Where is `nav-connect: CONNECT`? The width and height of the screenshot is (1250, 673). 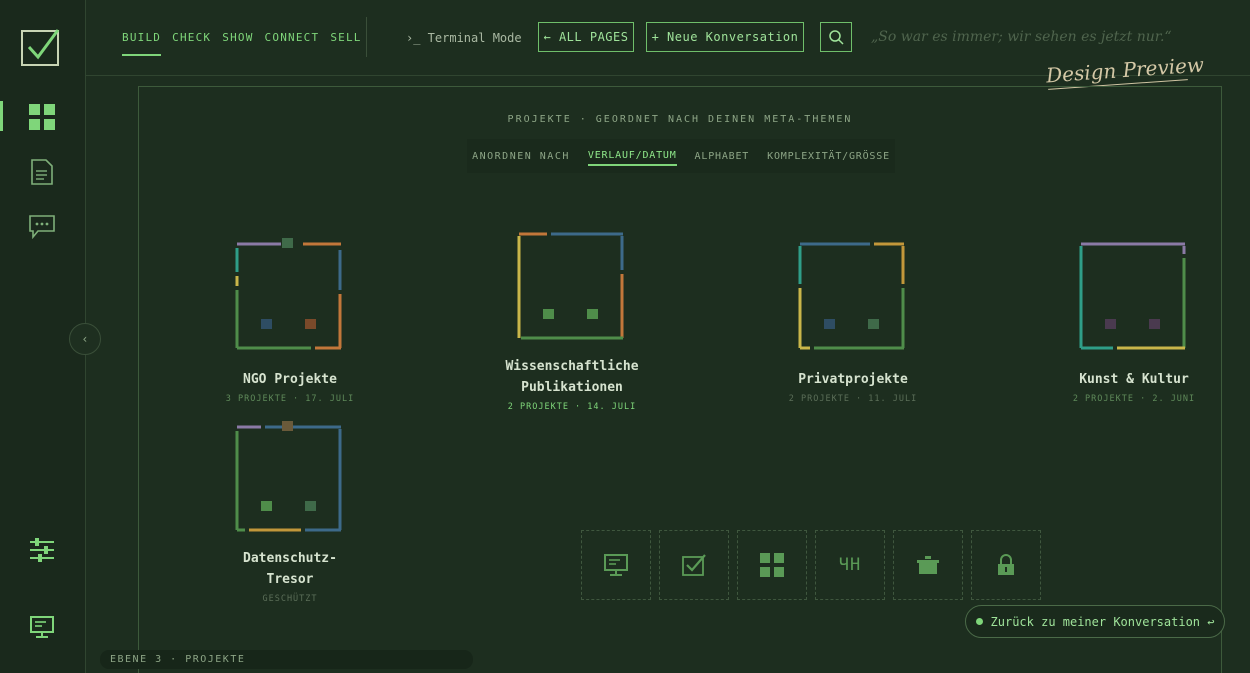 nav-connect: CONNECT is located at coordinates (292, 43).